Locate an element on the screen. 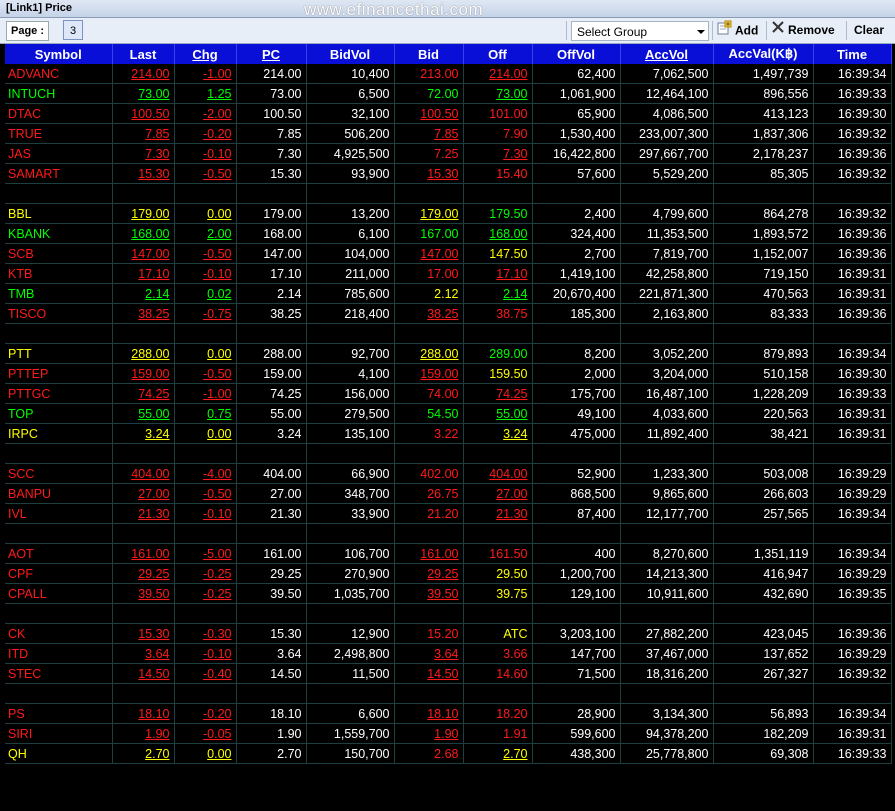  bid-cell: 2.68 is located at coordinates (429, 753).